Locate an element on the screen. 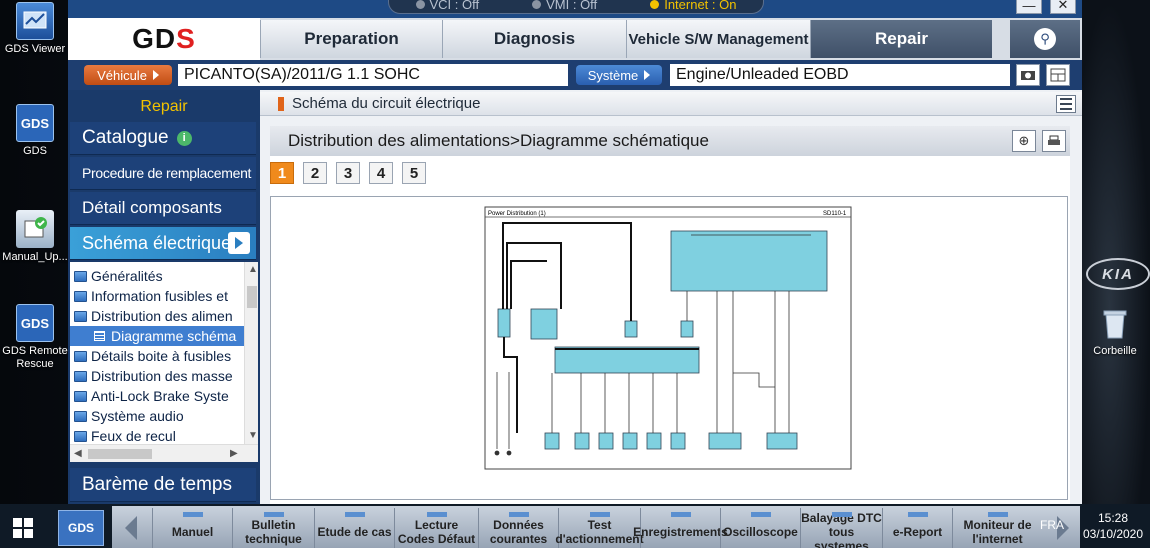 The image size is (1150, 548). tree-vertical-scrollbar: ▲ ▼ is located at coordinates (251, 353).